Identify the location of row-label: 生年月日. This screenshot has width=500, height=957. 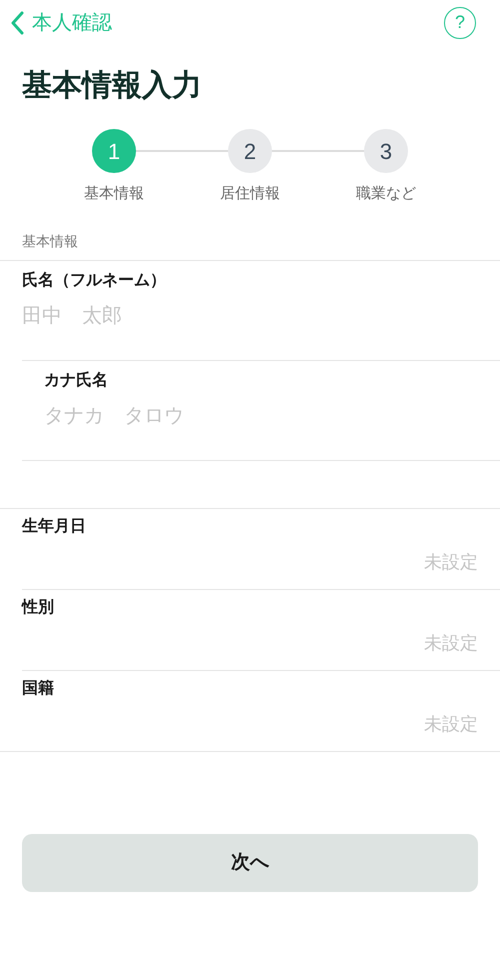
(54, 526).